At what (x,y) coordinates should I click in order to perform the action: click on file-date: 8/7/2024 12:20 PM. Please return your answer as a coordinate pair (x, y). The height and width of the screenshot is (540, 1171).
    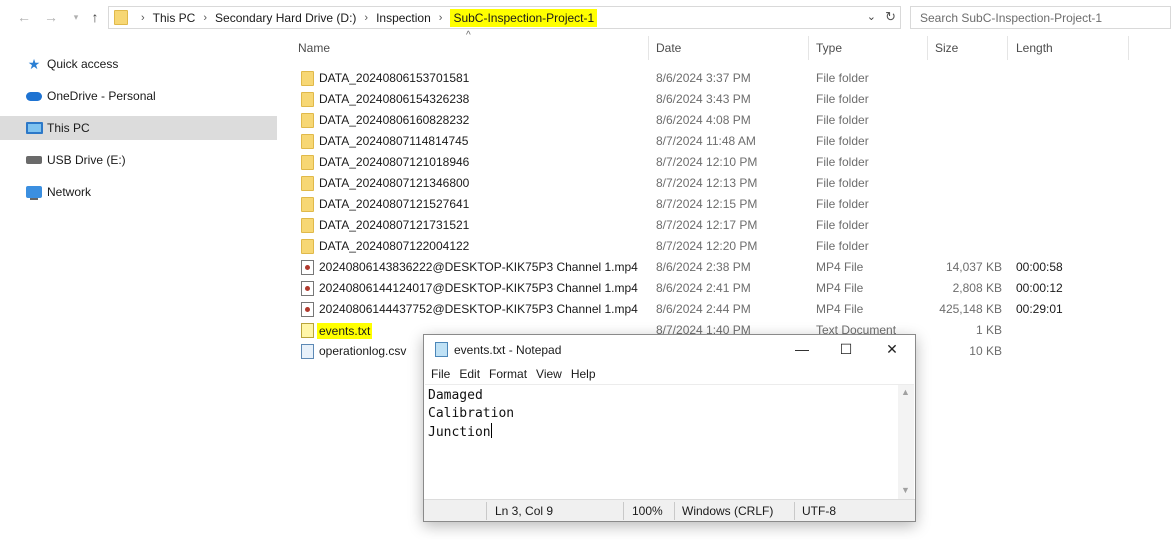
    Looking at the image, I should click on (707, 246).